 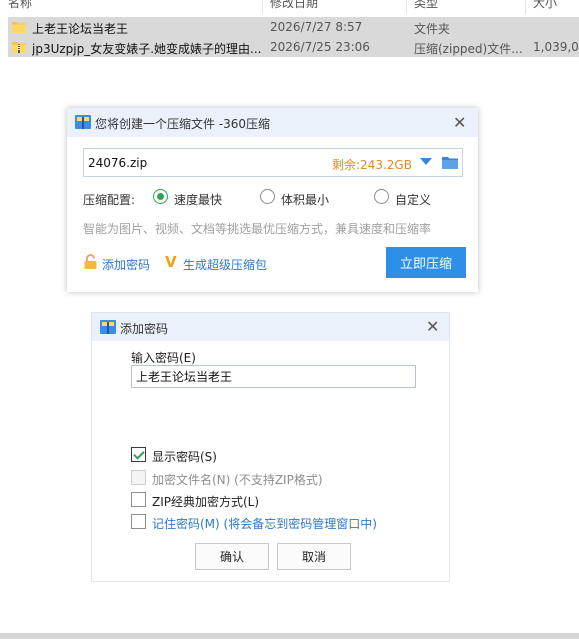 I want to click on password-input-label: 输入密码(E), so click(x=163, y=358).